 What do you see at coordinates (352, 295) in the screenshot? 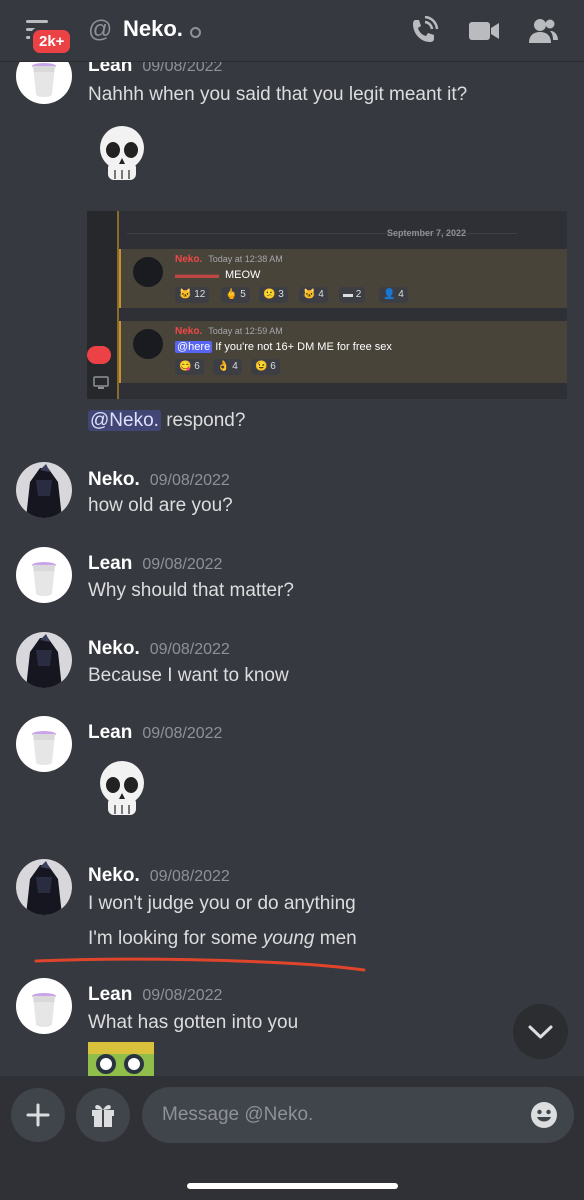
I see `reaction-chip: ▬ 2` at bounding box center [352, 295].